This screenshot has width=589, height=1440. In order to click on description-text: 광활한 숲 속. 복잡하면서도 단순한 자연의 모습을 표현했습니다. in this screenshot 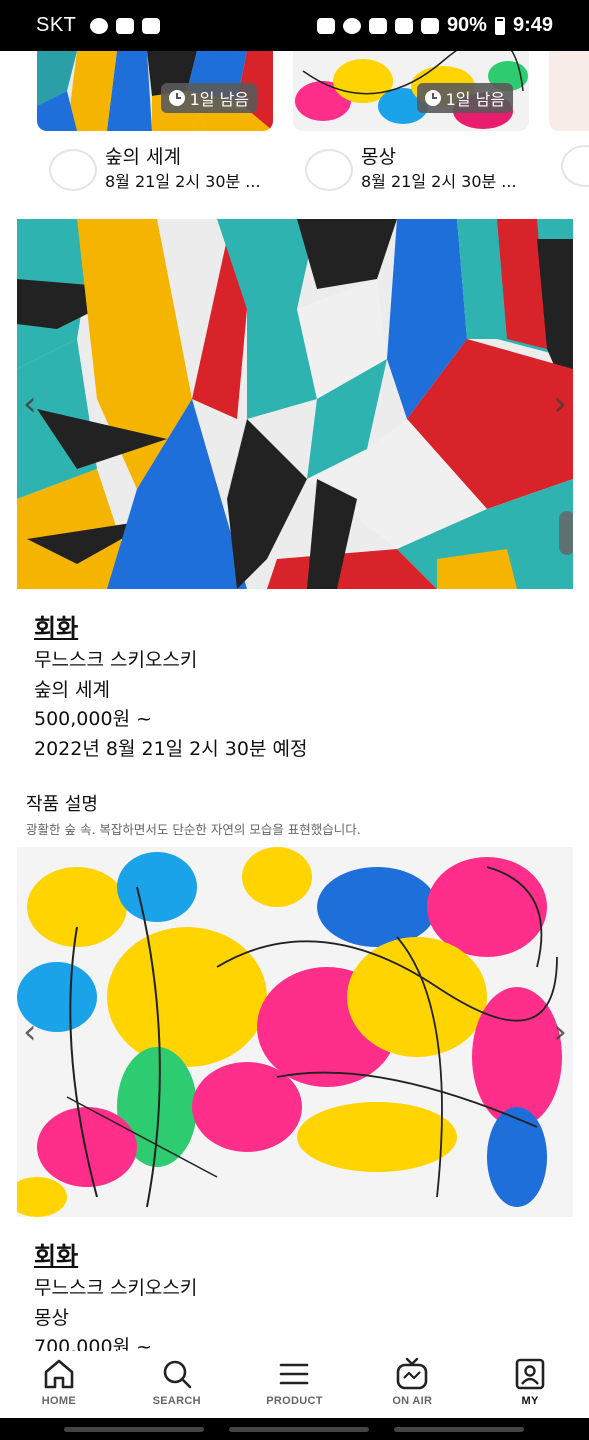, I will do `click(193, 829)`.